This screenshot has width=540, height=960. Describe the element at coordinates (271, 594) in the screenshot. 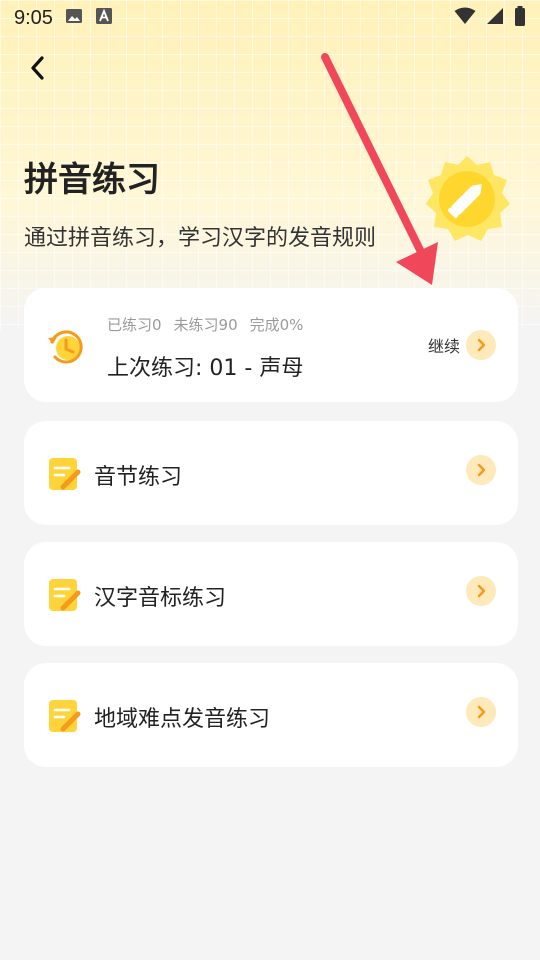

I see `list-item-hanzi-phonetic-practice: 汉字音标练习` at that location.